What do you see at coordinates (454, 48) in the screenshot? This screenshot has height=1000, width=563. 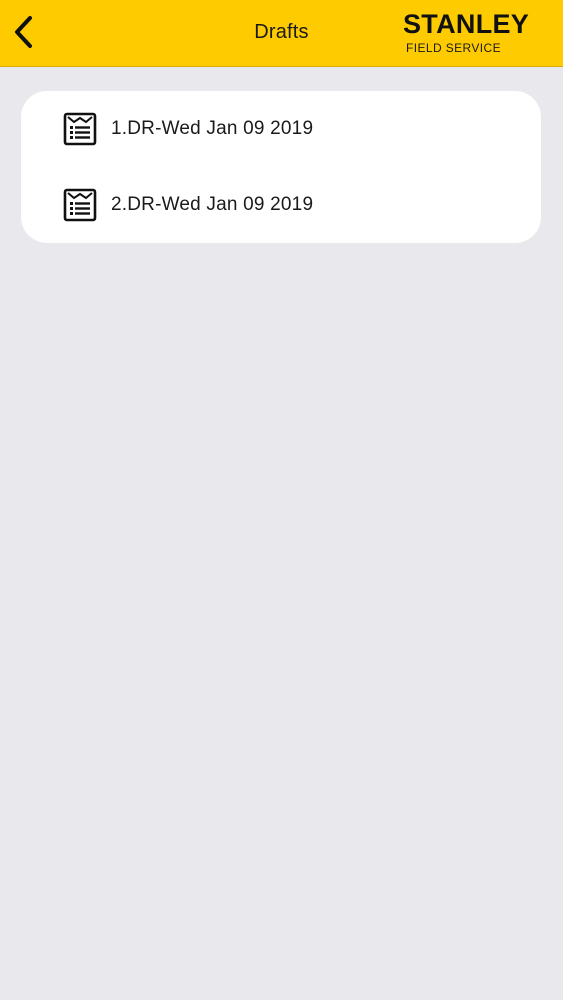 I see `logo-subtitle: FIELD SERVICE` at bounding box center [454, 48].